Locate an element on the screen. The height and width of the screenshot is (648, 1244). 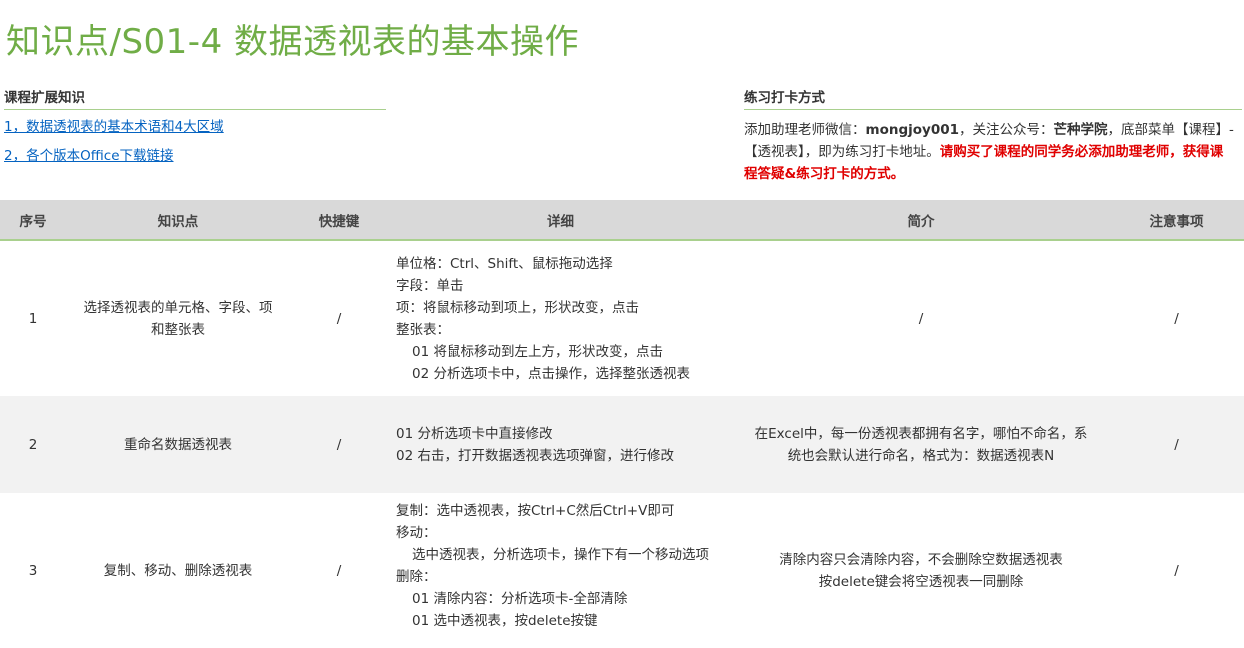
row-topic: 复制、移动、删除透视表 is located at coordinates (178, 570).